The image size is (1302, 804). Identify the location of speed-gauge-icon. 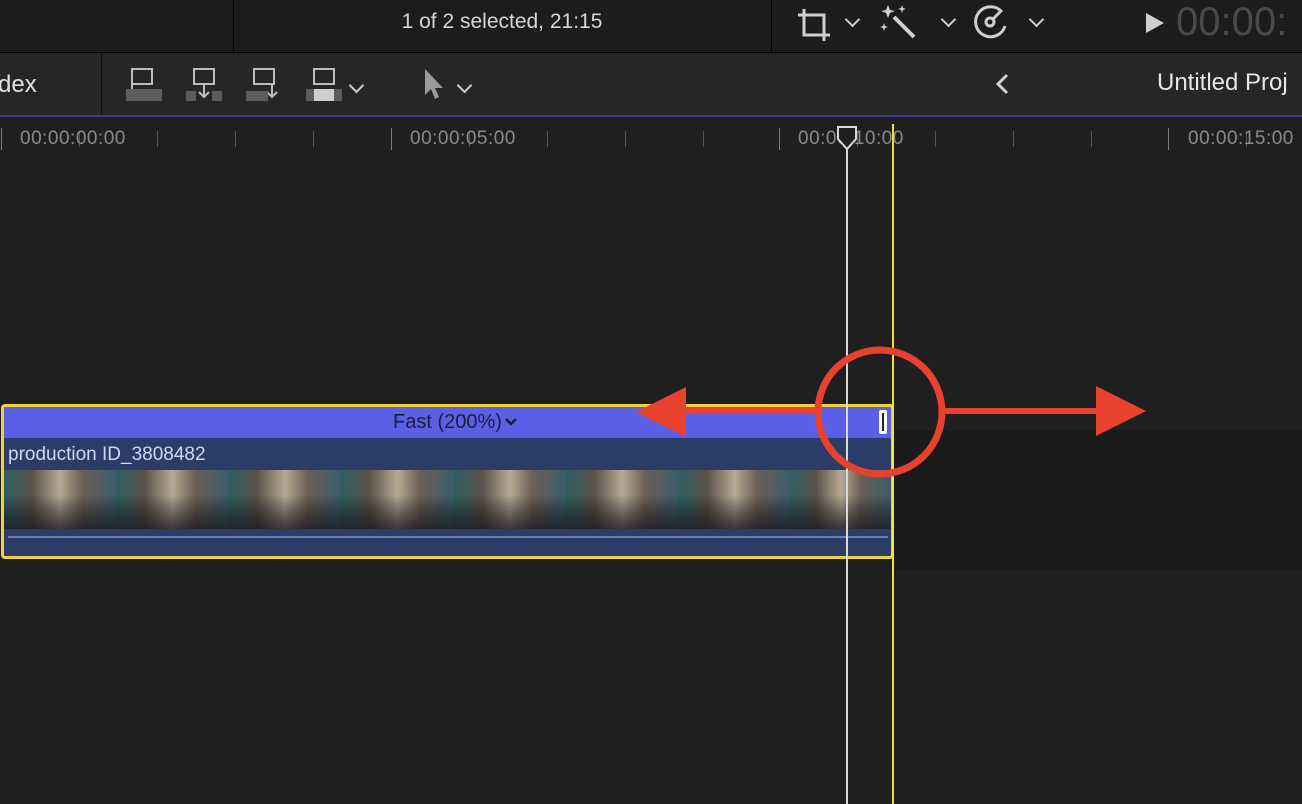
(992, 24).